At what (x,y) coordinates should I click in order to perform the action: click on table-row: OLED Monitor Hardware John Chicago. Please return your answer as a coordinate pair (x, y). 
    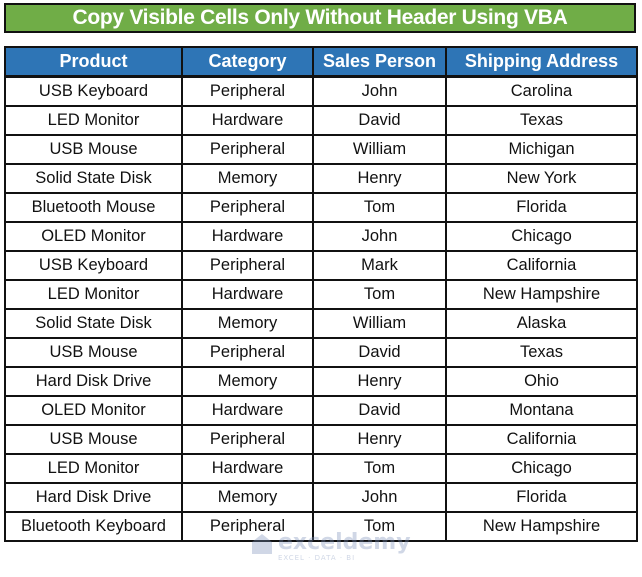
    Looking at the image, I should click on (321, 236).